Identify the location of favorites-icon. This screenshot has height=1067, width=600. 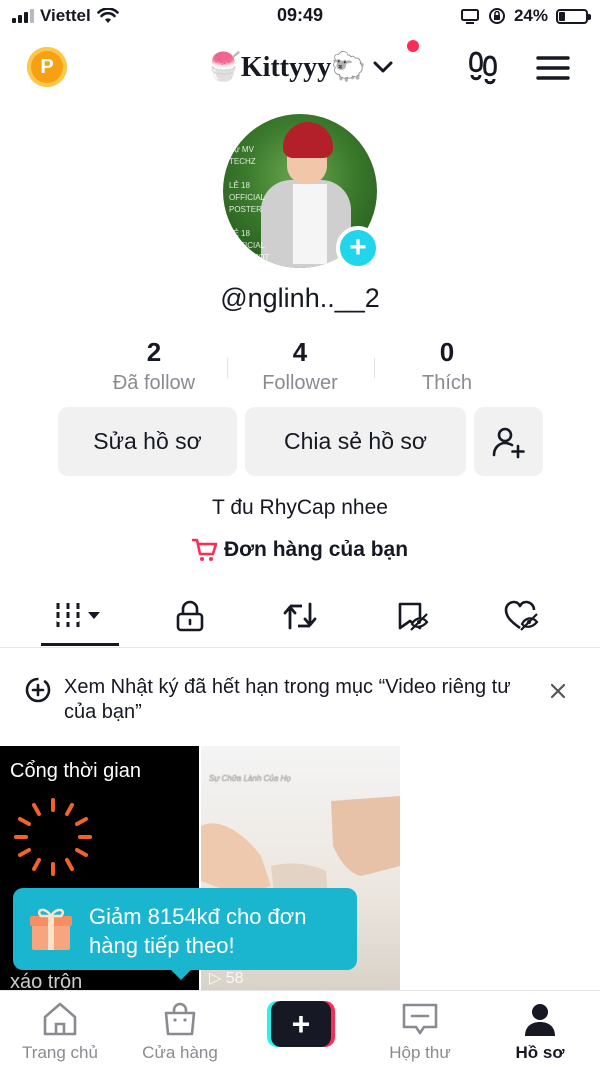
(413, 616).